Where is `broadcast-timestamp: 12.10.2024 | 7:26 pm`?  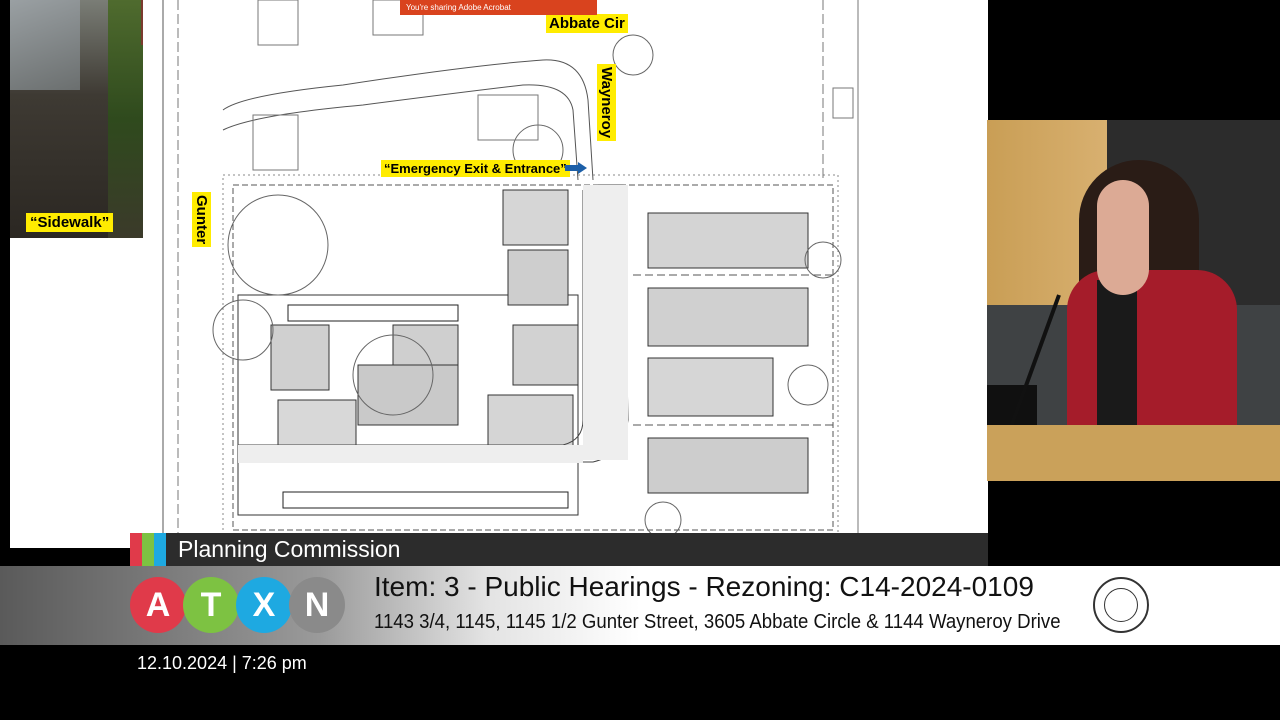 broadcast-timestamp: 12.10.2024 | 7:26 pm is located at coordinates (222, 663).